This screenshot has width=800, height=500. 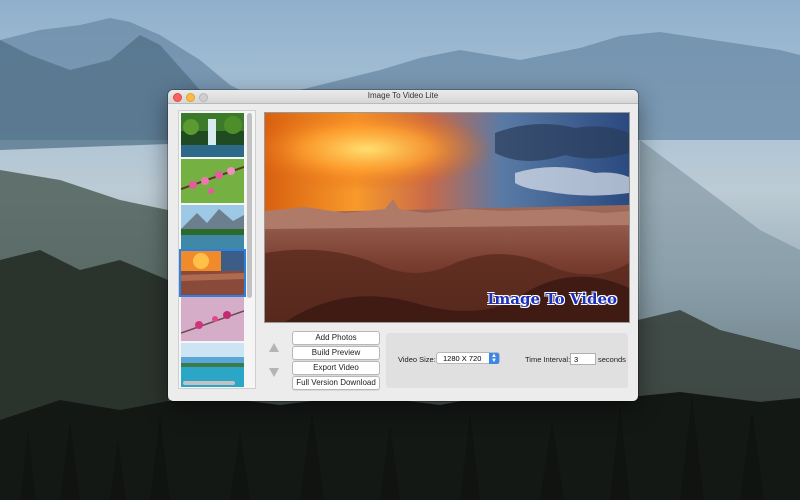 I want to click on window-title: Image To Video Lite, so click(x=403, y=95).